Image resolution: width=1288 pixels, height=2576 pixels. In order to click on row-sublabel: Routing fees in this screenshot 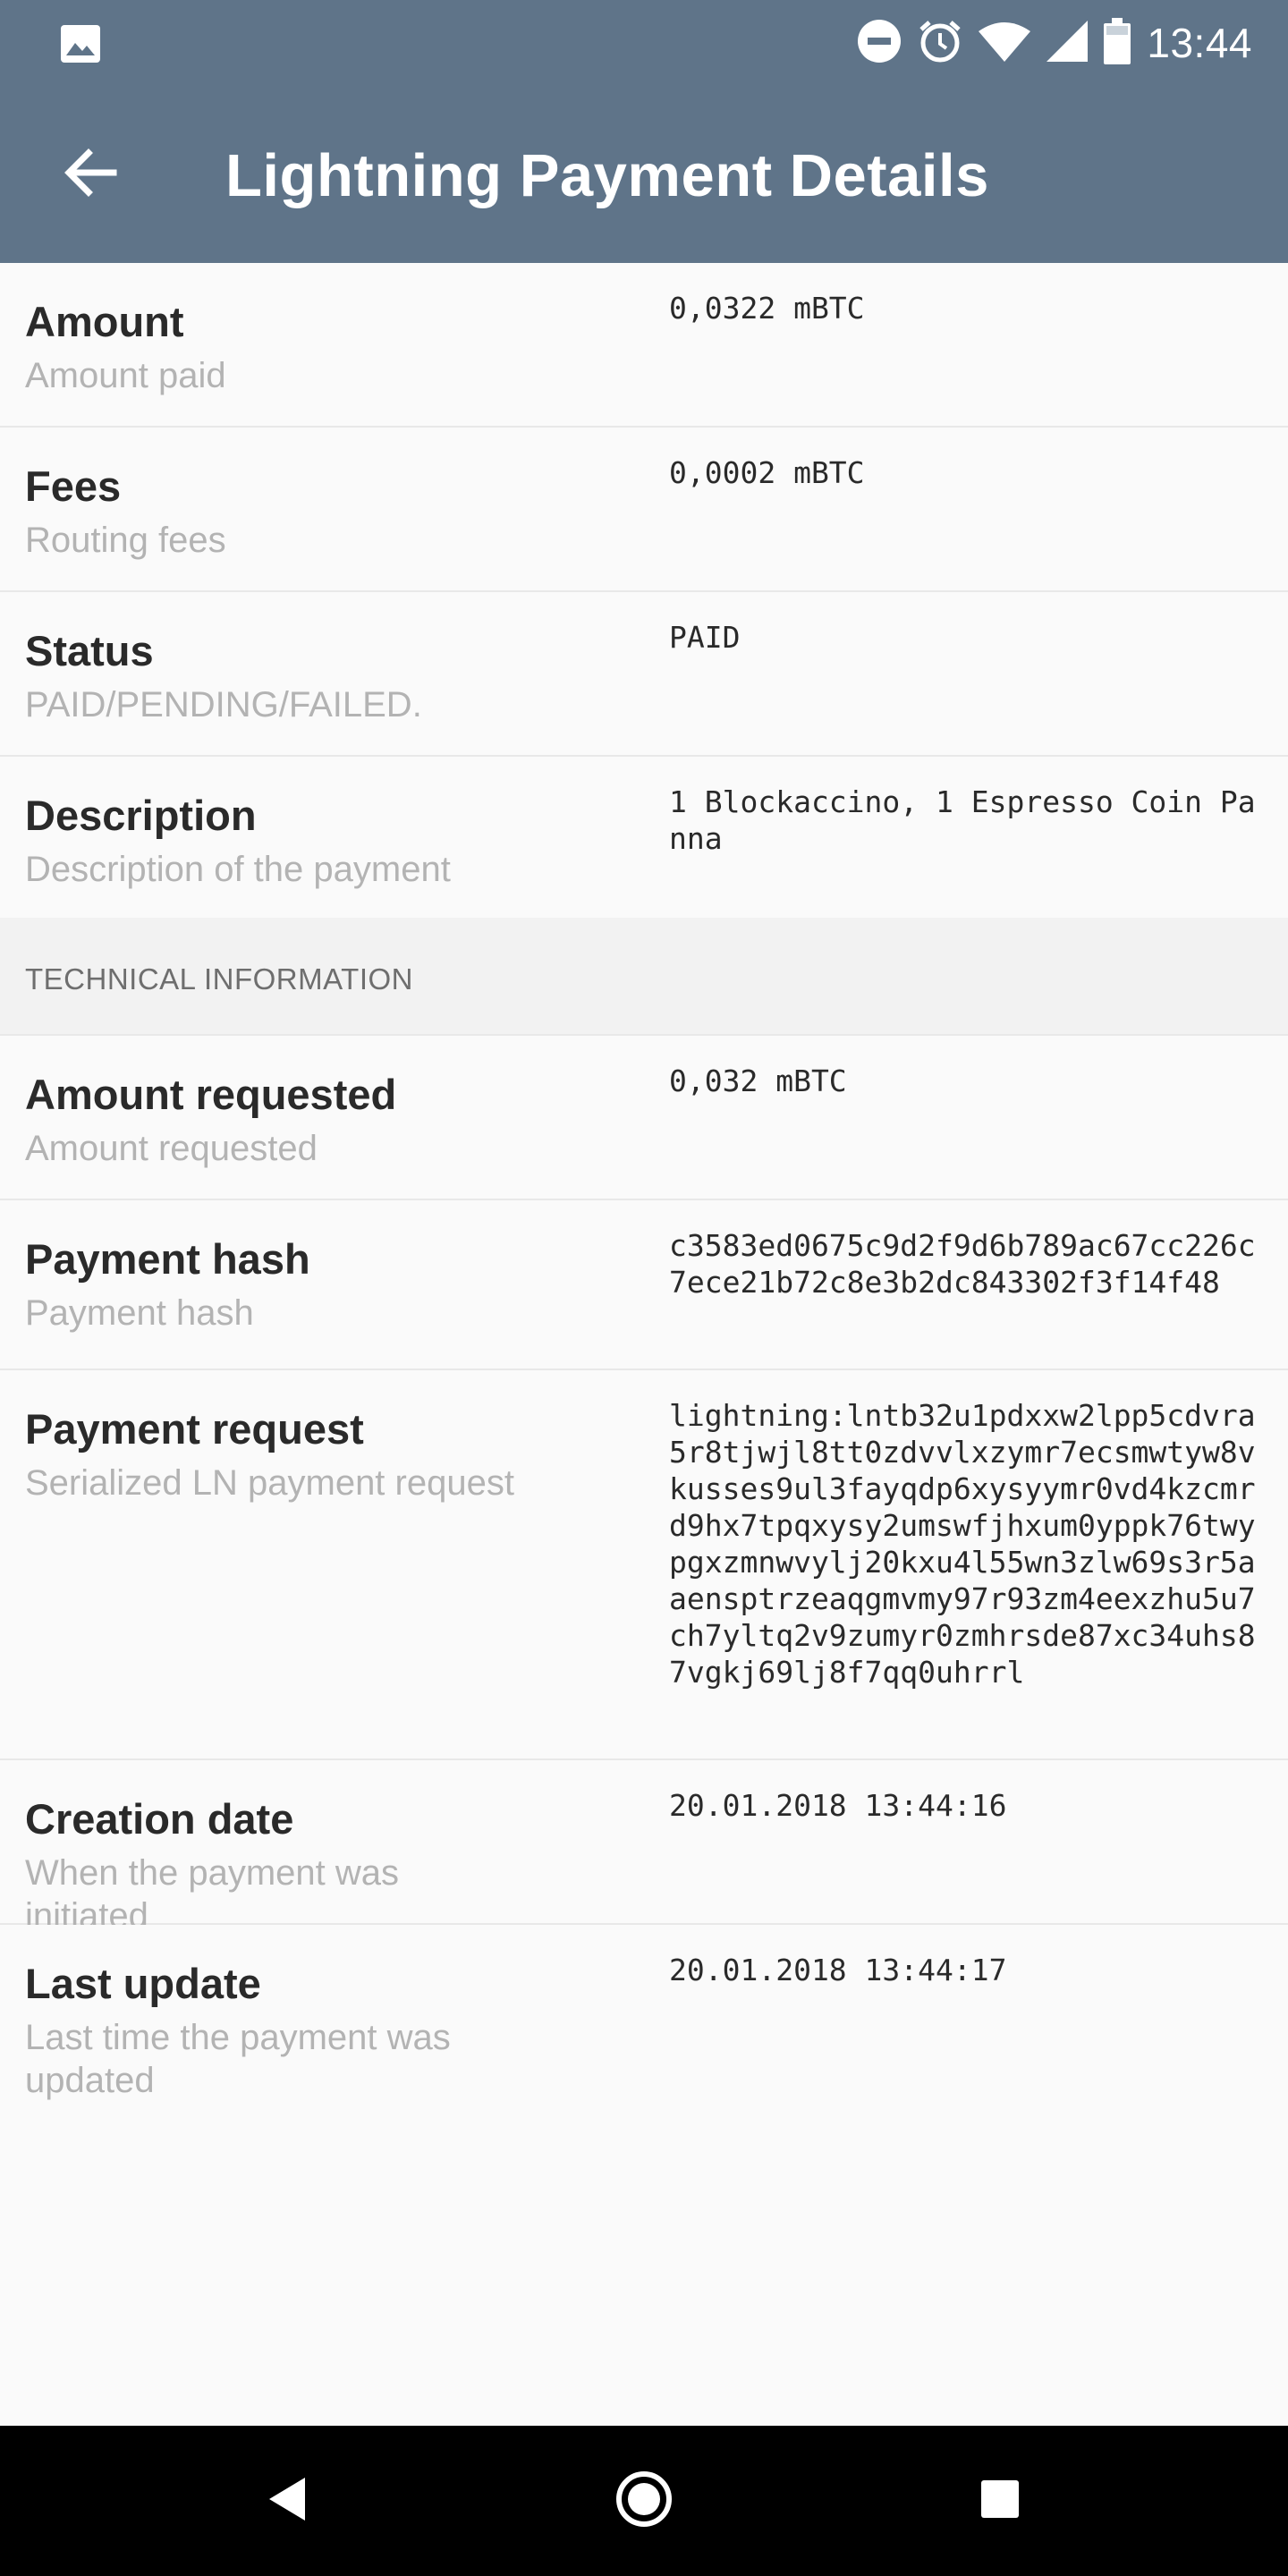, I will do `click(125, 540)`.